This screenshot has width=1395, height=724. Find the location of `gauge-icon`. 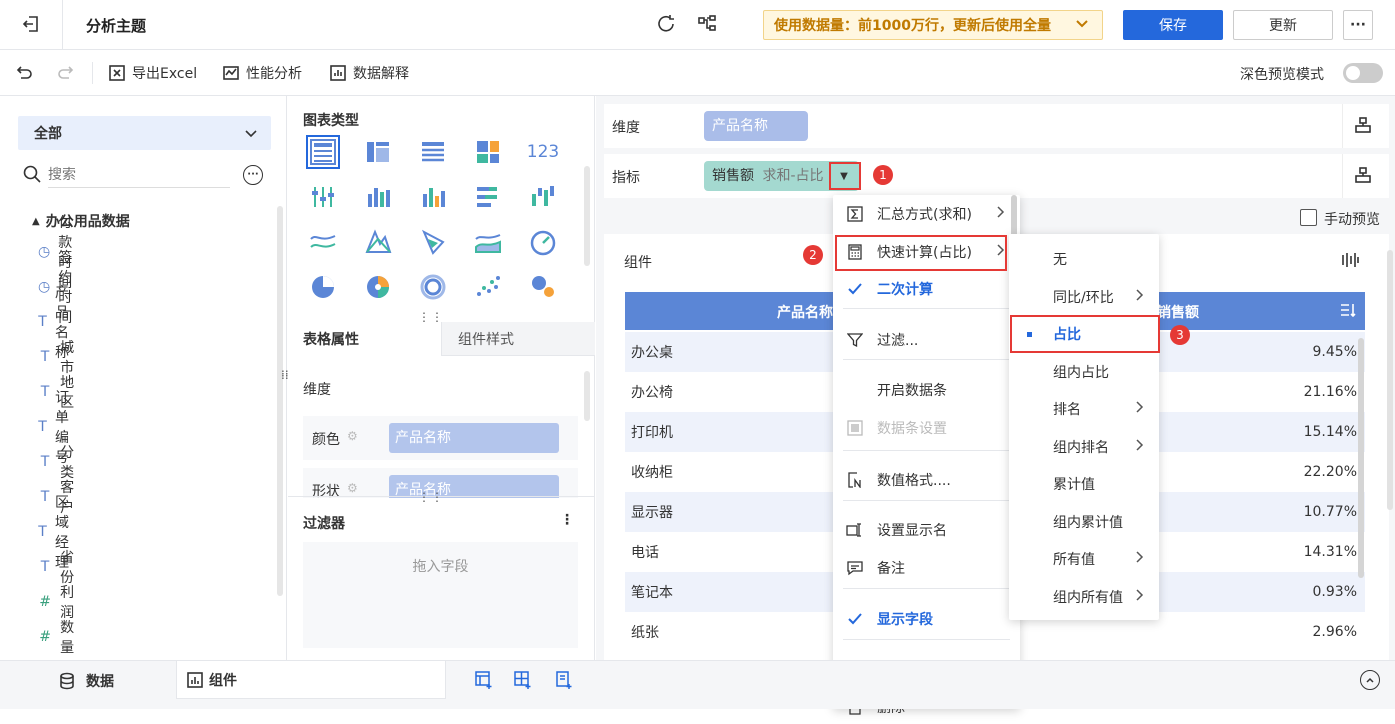

gauge-icon is located at coordinates (543, 242).